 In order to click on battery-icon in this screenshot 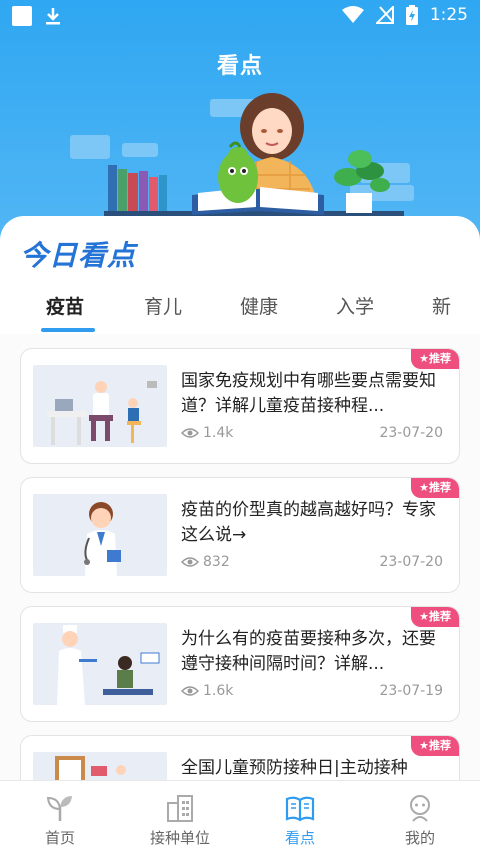, I will do `click(411, 15)`.